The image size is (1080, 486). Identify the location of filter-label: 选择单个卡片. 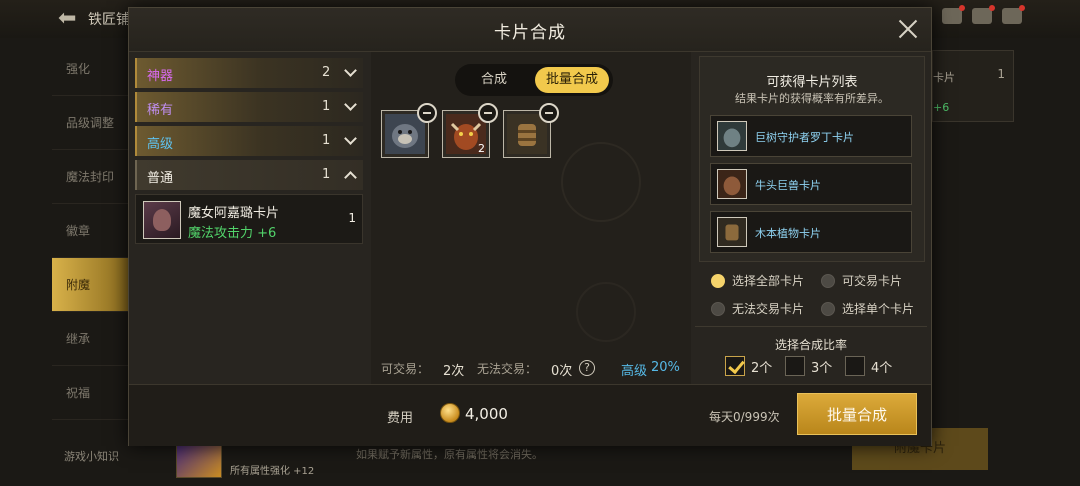
(878, 309).